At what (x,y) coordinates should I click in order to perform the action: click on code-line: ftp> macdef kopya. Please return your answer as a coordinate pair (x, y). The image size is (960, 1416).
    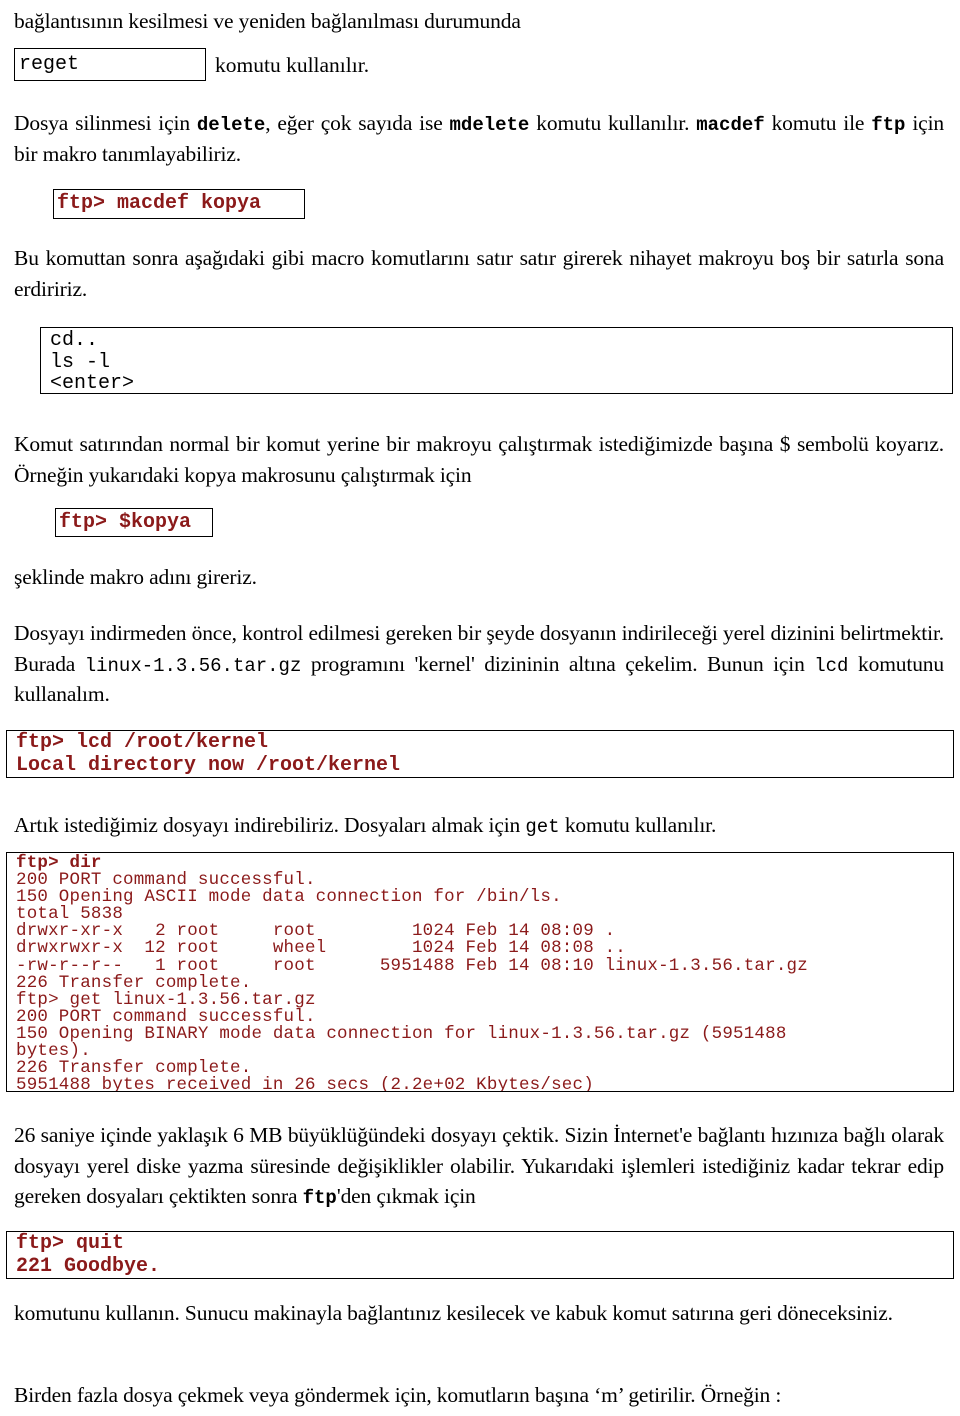
    Looking at the image, I should click on (159, 203).